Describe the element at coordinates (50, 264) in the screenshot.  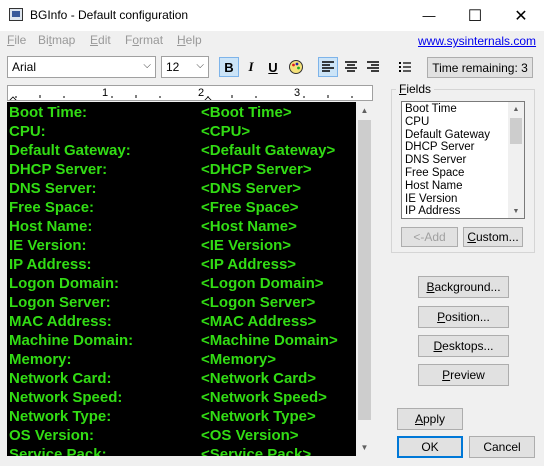
I see `field-label: IP Address:` at that location.